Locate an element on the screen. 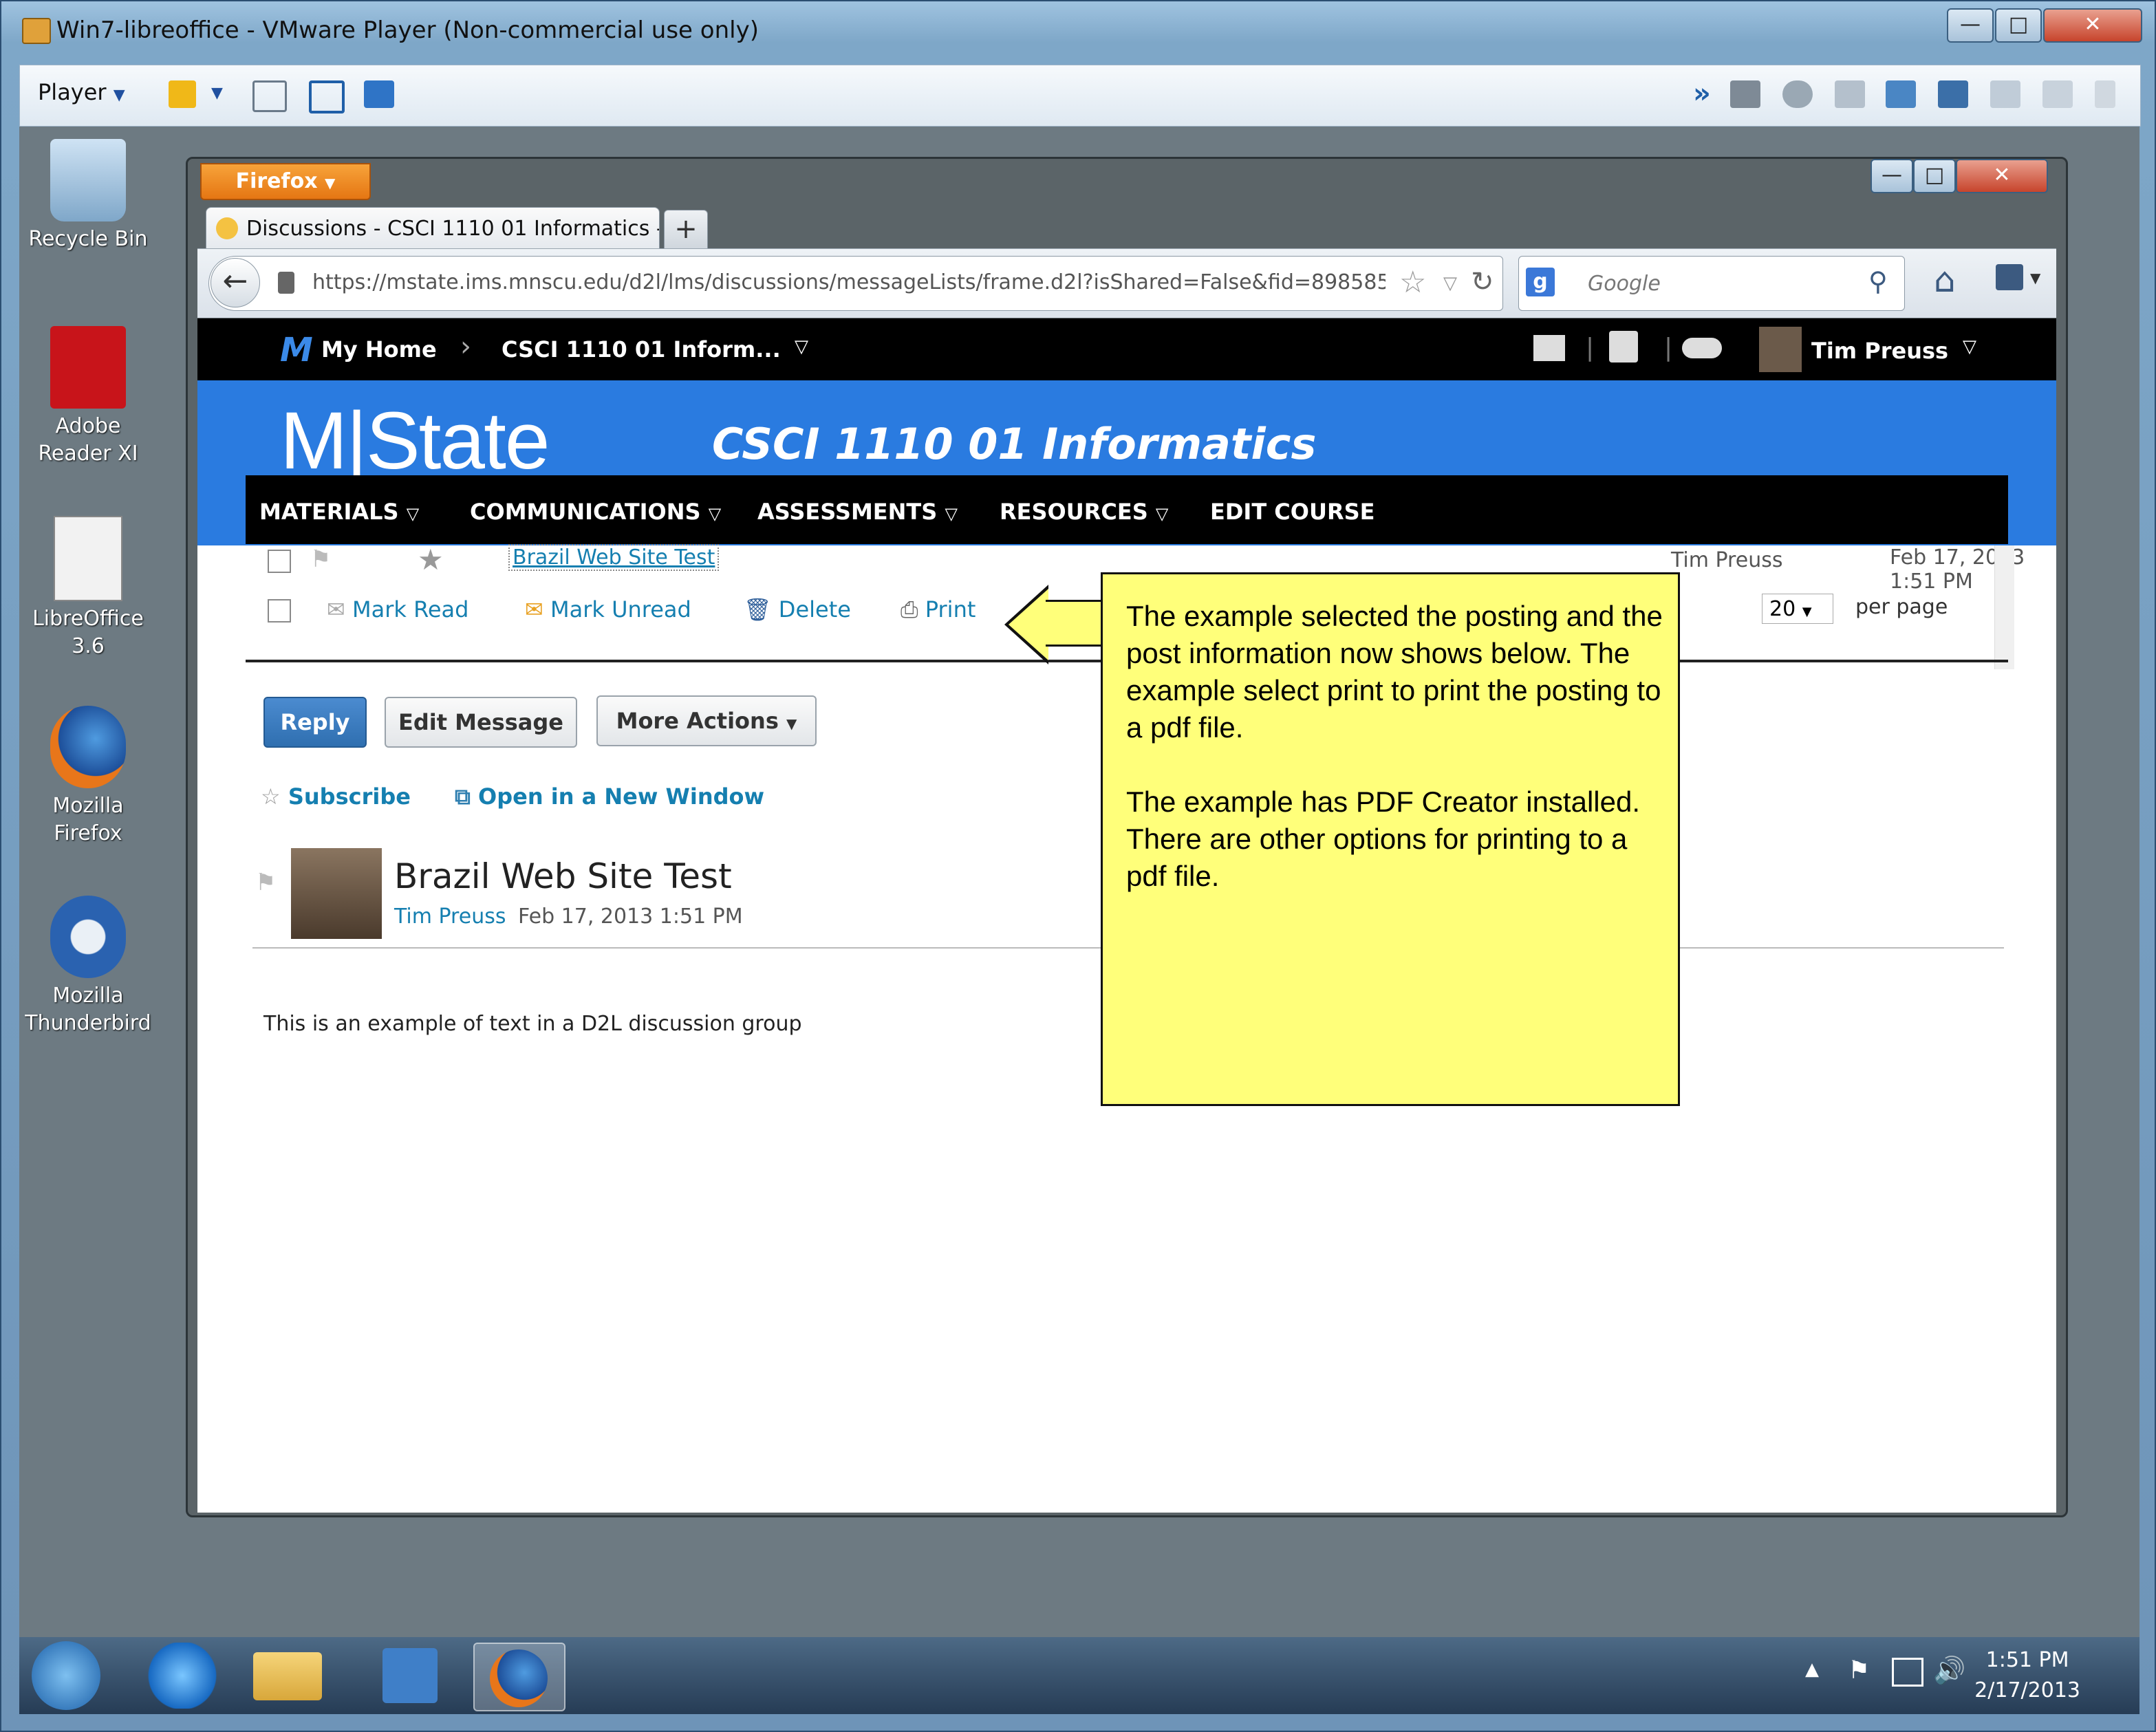 Image resolution: width=2156 pixels, height=1732 pixels. star-icon: ★ is located at coordinates (431, 559).